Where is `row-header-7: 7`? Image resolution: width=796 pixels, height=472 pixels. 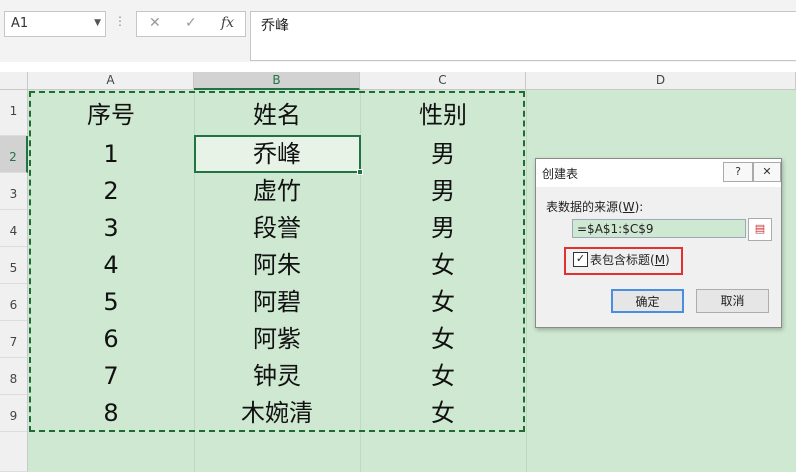
row-header-7: 7 is located at coordinates (14, 339).